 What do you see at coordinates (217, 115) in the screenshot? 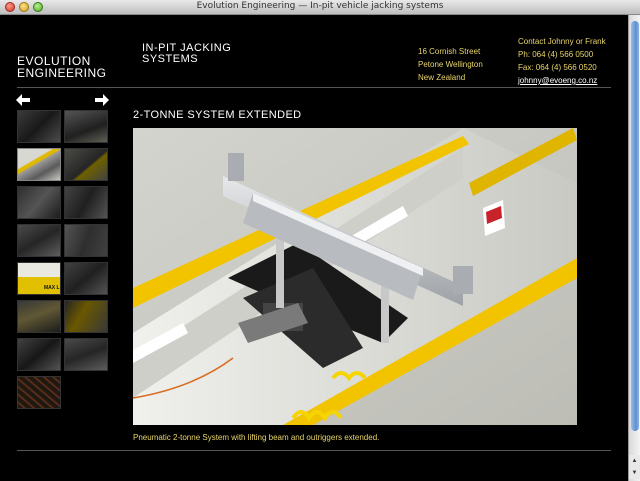
I see `image-title: 2-TONNE SYSTEM EXTENDED` at bounding box center [217, 115].